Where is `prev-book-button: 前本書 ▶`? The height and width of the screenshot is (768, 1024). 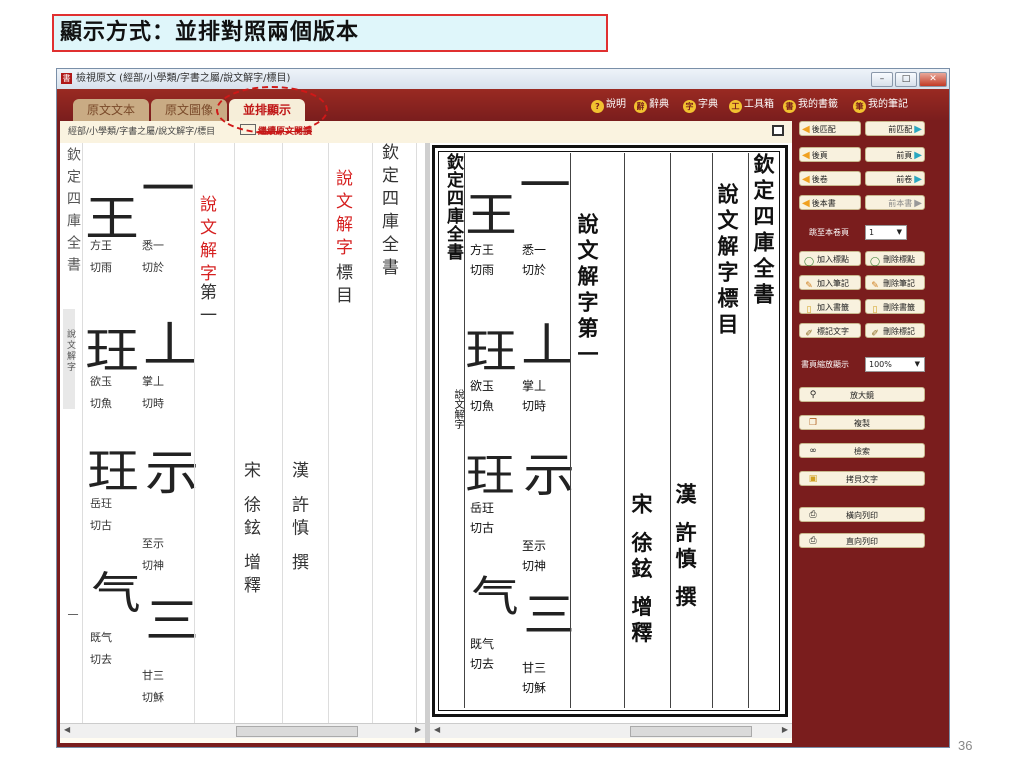 prev-book-button: 前本書 ▶ is located at coordinates (895, 202).